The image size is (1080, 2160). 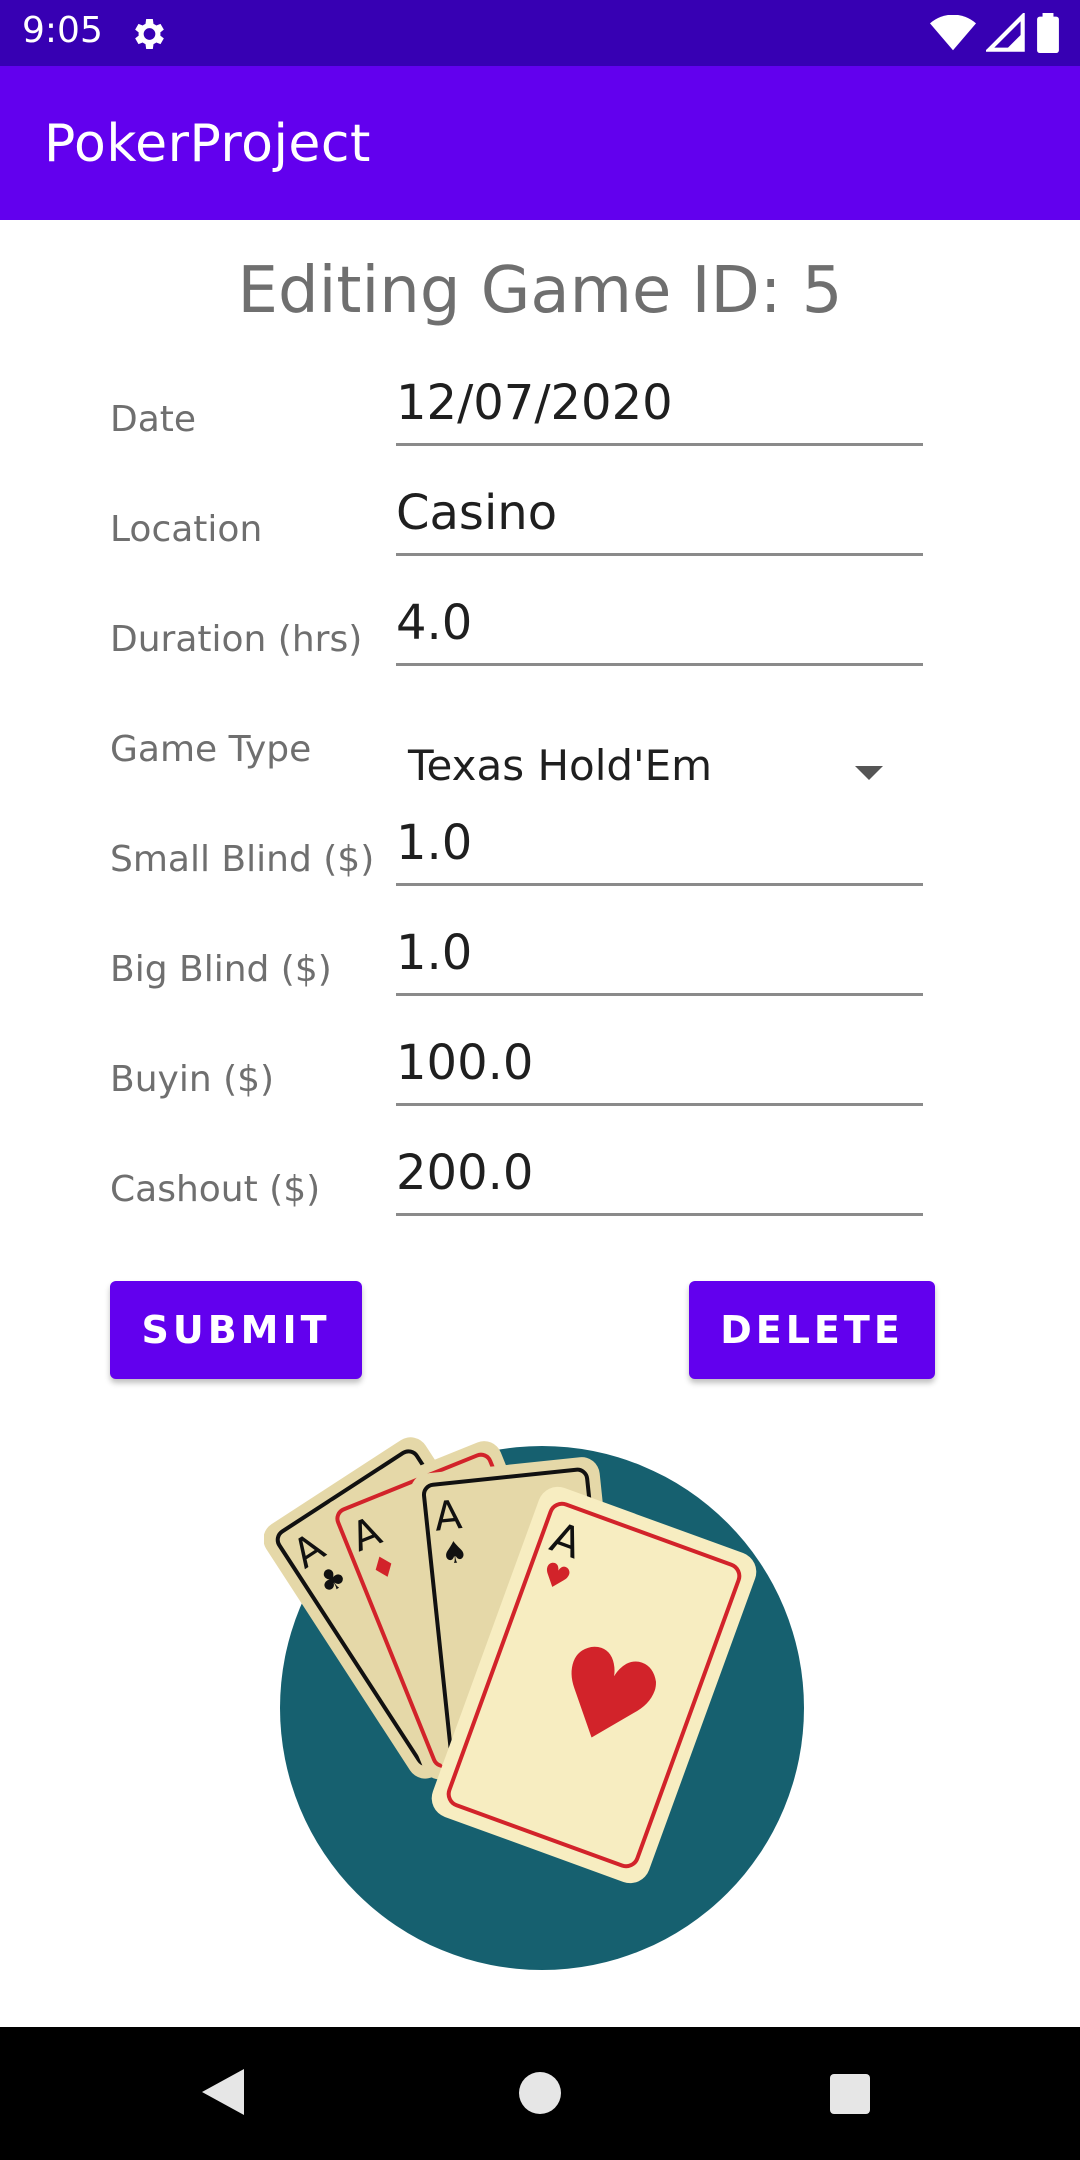 I want to click on big-blind-label: Big Blind ($), so click(x=221, y=969).